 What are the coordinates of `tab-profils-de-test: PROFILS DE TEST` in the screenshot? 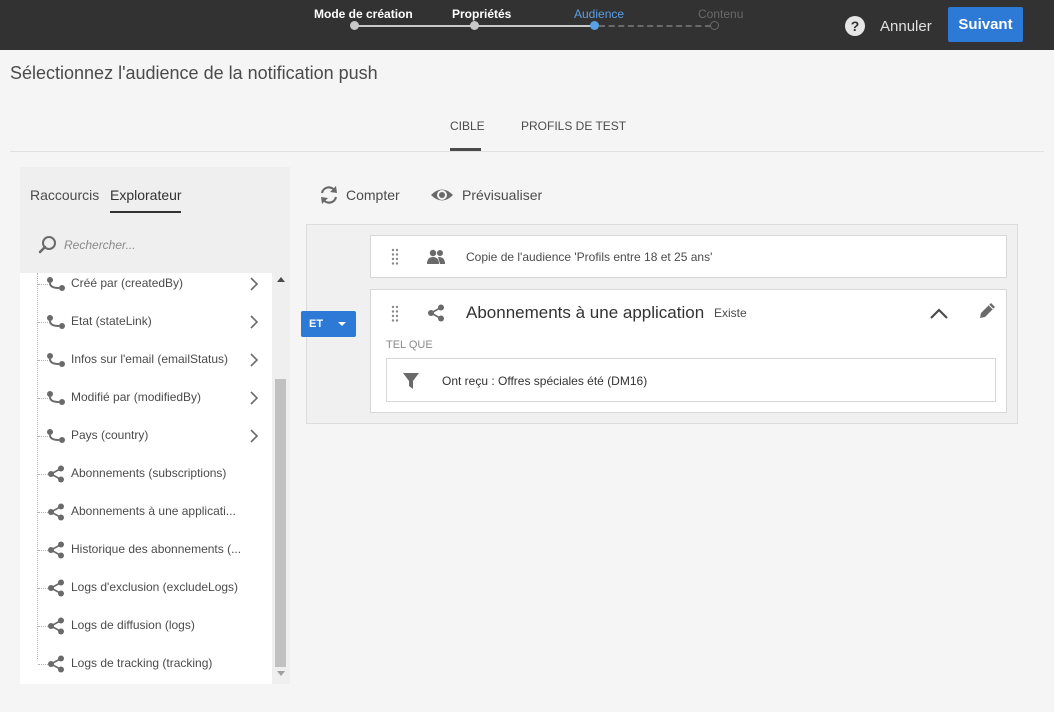 It's located at (573, 126).